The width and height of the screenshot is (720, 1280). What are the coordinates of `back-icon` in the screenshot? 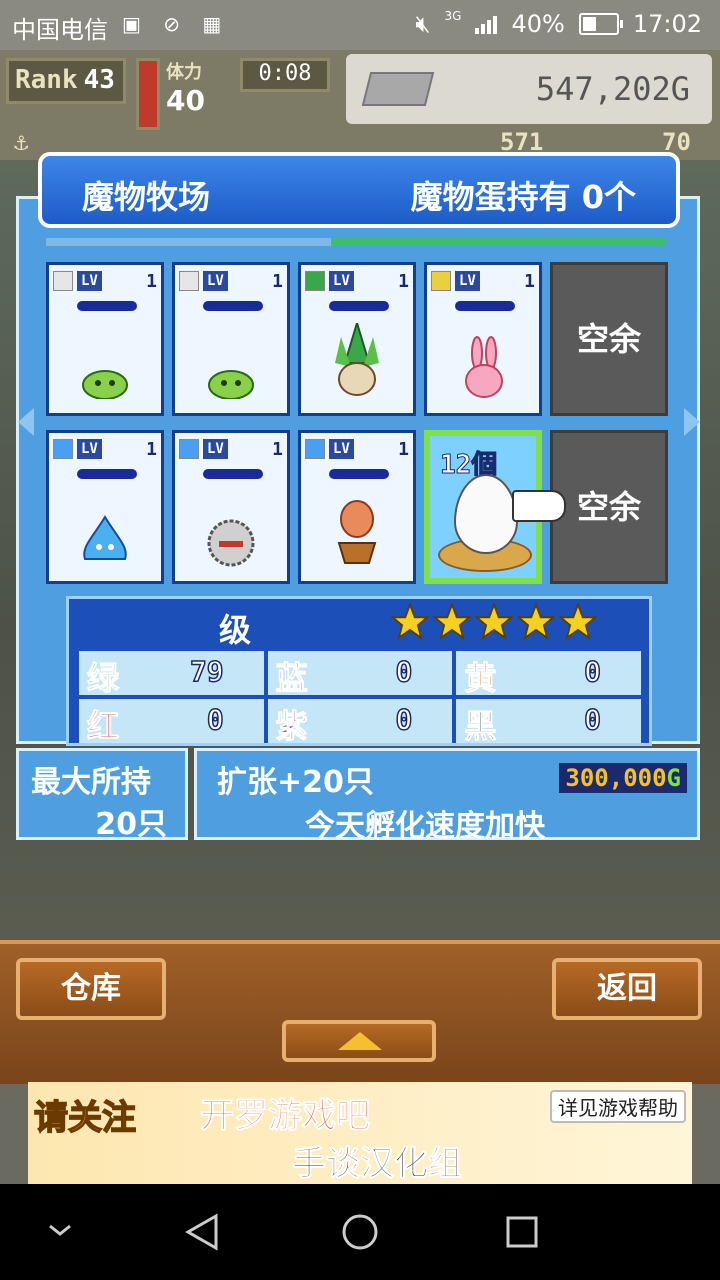 It's located at (202, 1232).